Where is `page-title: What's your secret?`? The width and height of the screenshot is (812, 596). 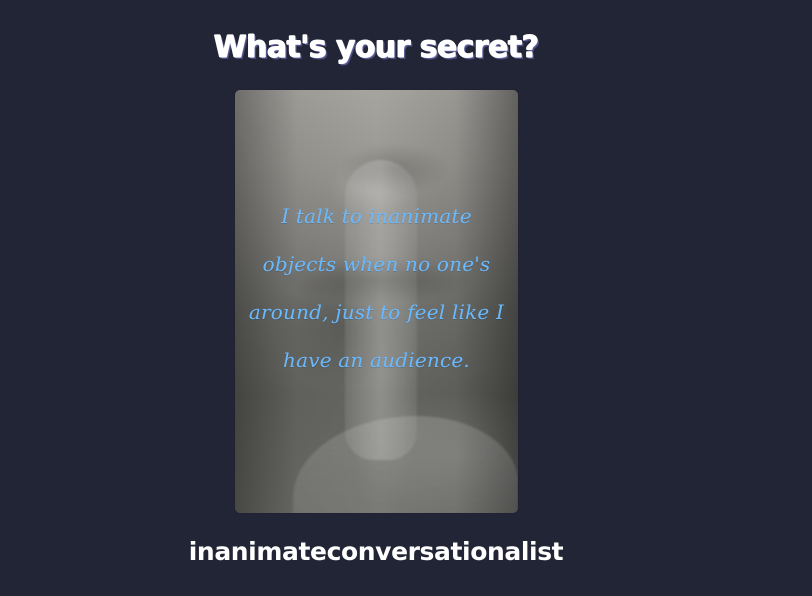
page-title: What's your secret? is located at coordinates (376, 47).